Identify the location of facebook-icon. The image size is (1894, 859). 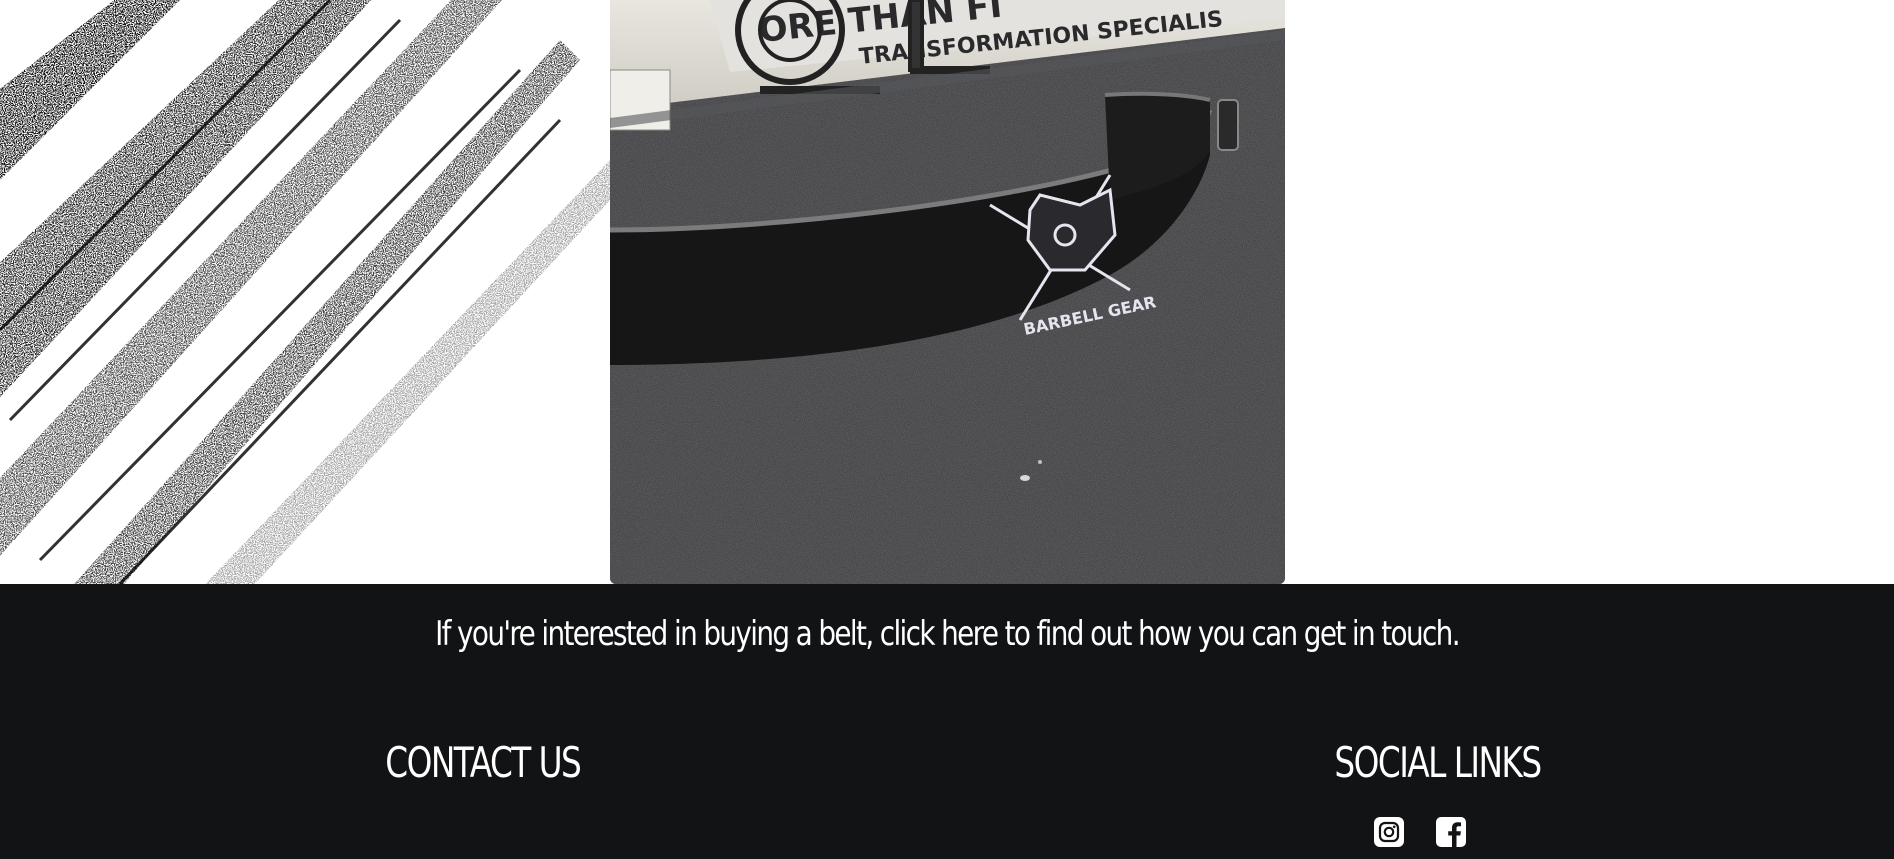
(1451, 832).